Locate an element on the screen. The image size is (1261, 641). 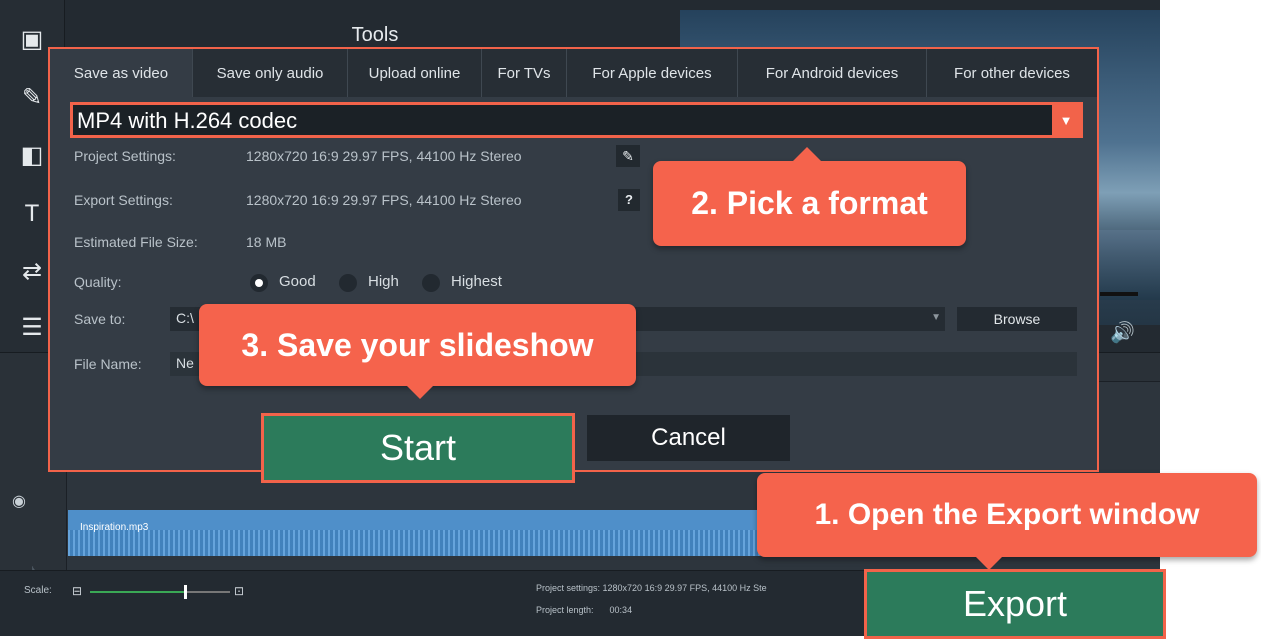
format-dropdown: MP4 with H.264 codec ▼ is located at coordinates (576, 120).